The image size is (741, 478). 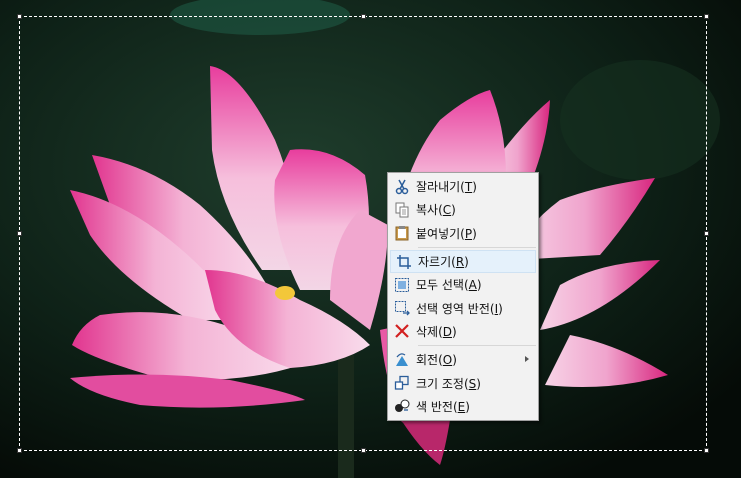 What do you see at coordinates (447, 210) in the screenshot?
I see `menu-item-accesskey: C` at bounding box center [447, 210].